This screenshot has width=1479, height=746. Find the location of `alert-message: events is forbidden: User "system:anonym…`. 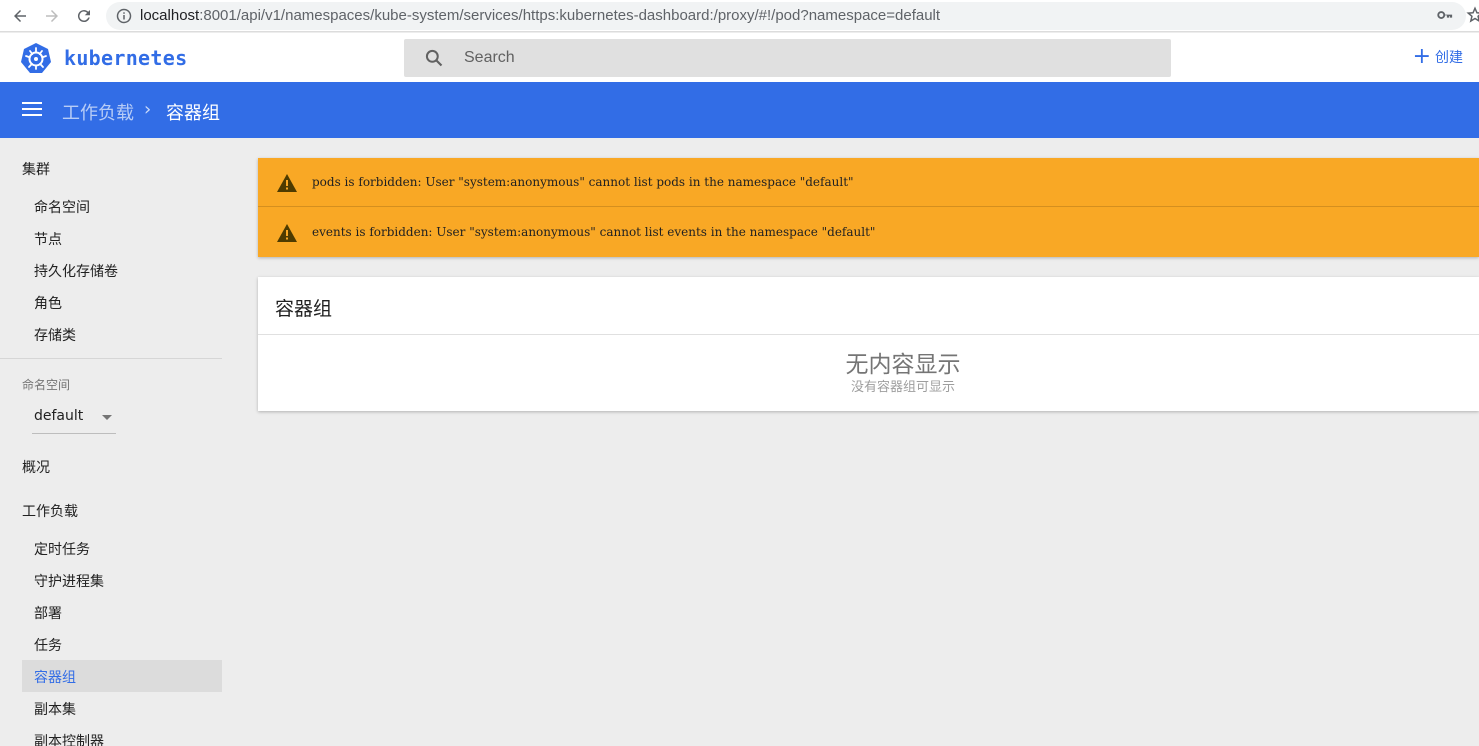

alert-message: events is forbidden: User "system:anonym… is located at coordinates (594, 232).